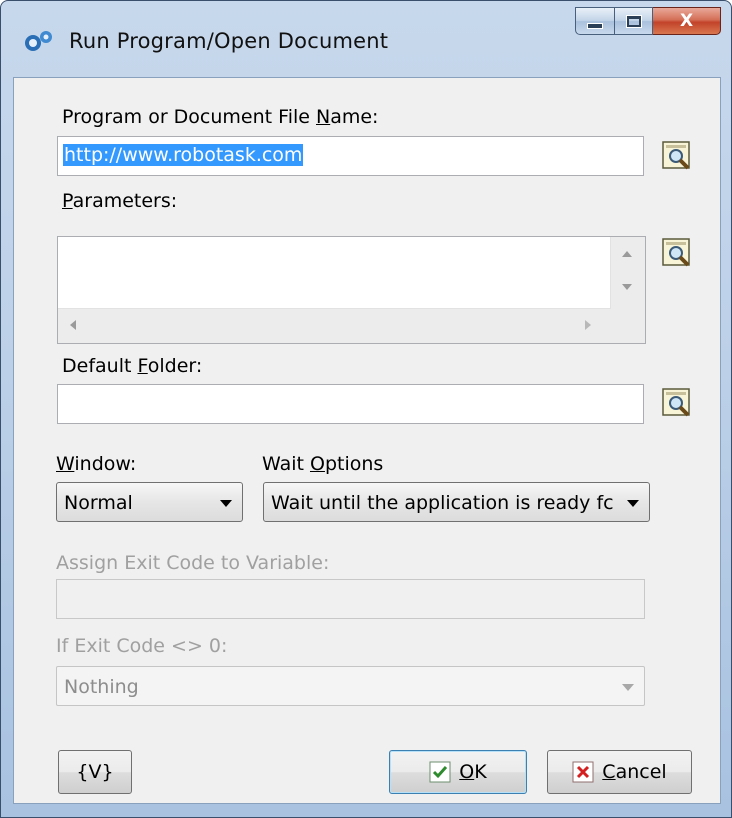 This screenshot has height=818, width=732. I want to click on window-title: Run Program/Open Document, so click(229, 41).